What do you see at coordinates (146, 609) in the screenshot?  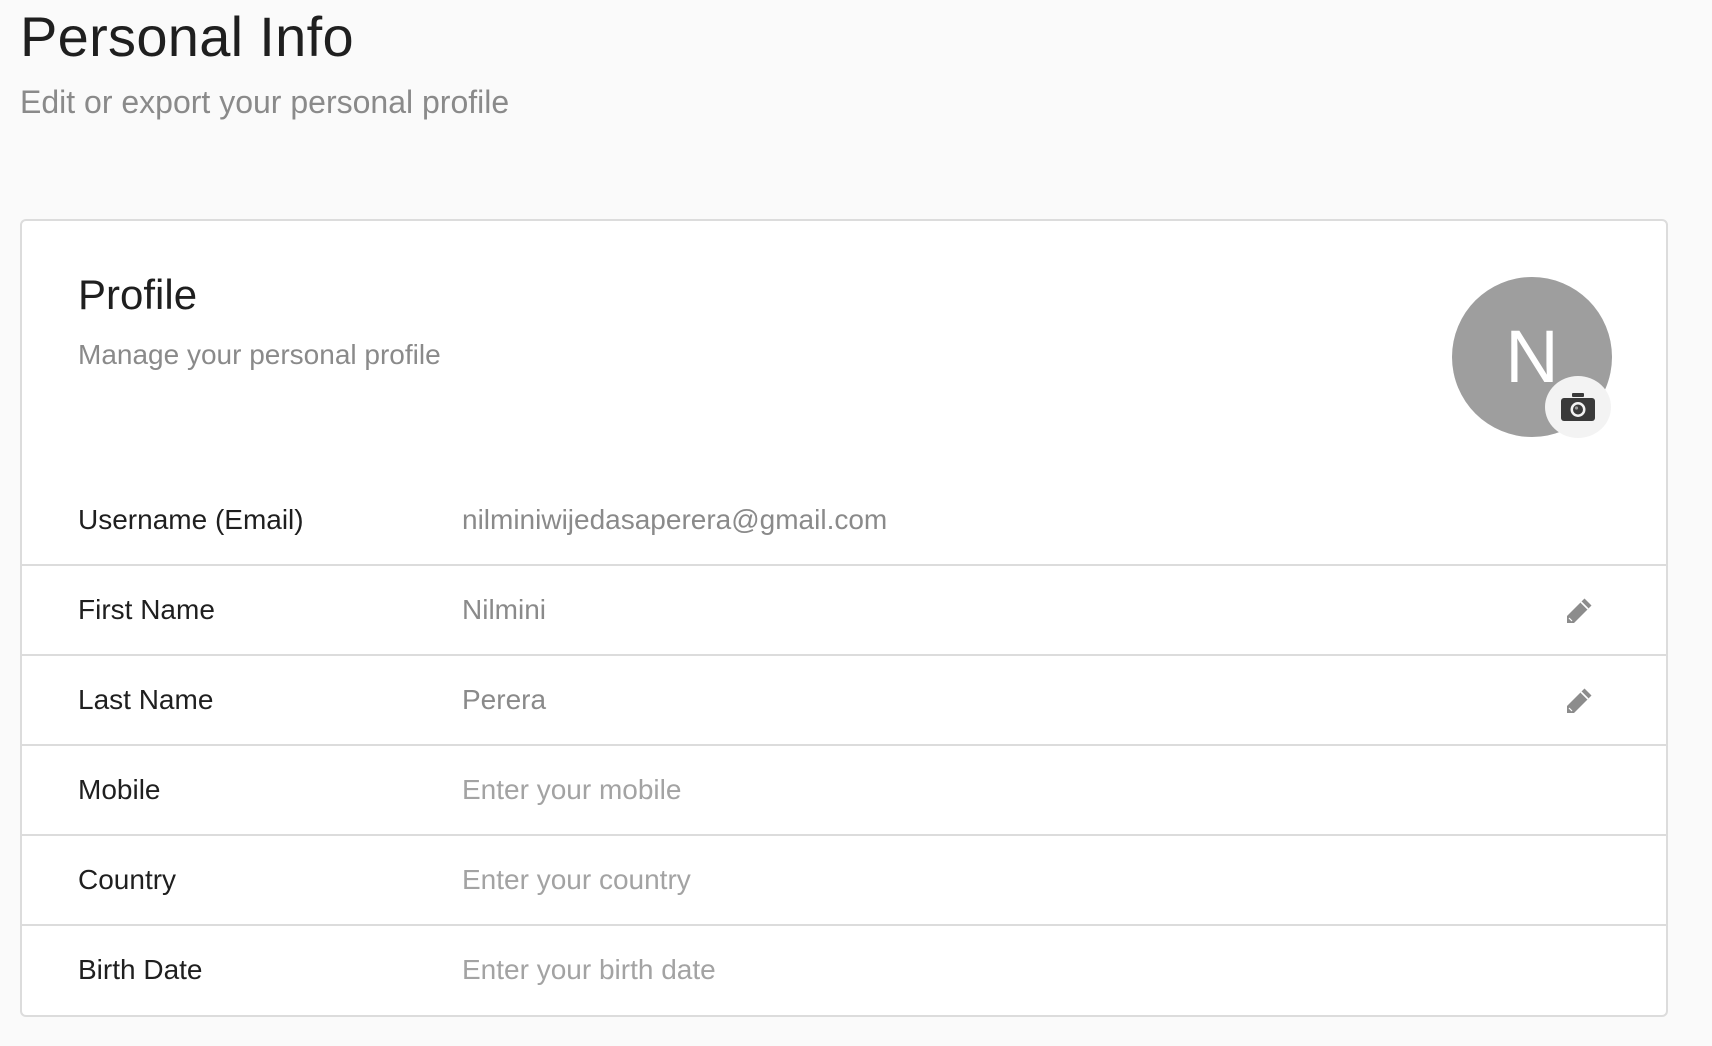 I see `first-name-label: First Name` at bounding box center [146, 609].